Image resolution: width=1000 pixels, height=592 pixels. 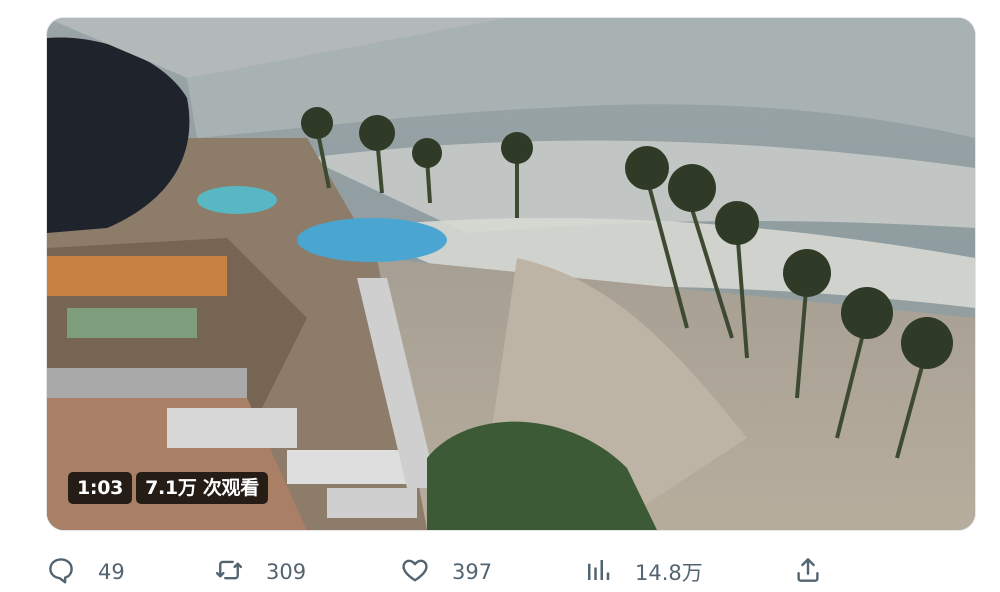 I want to click on retweet-icon, so click(x=229, y=572).